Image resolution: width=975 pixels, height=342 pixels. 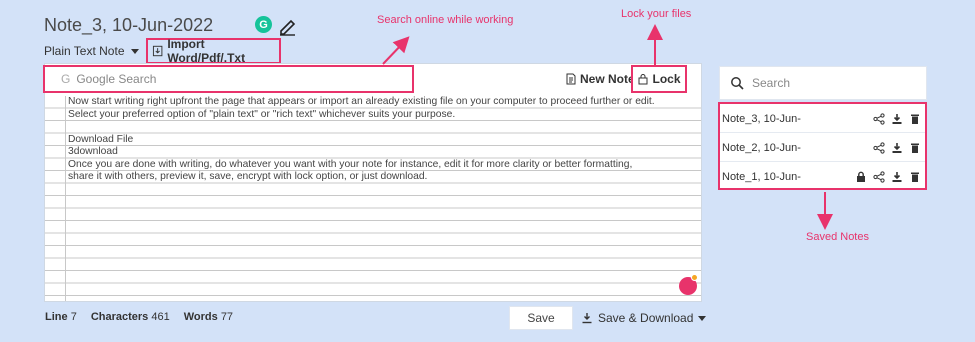 What do you see at coordinates (607, 79) in the screenshot?
I see `new-note-label: New Note` at bounding box center [607, 79].